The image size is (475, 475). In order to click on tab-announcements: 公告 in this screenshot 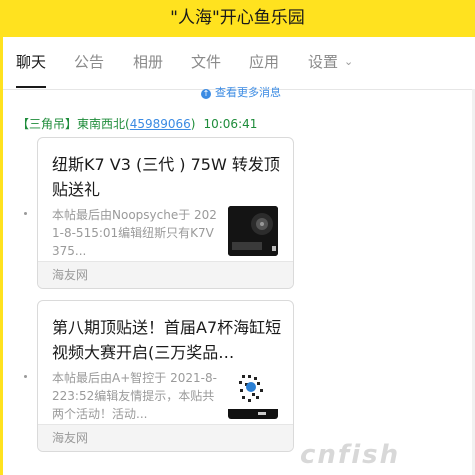, I will do `click(89, 64)`.